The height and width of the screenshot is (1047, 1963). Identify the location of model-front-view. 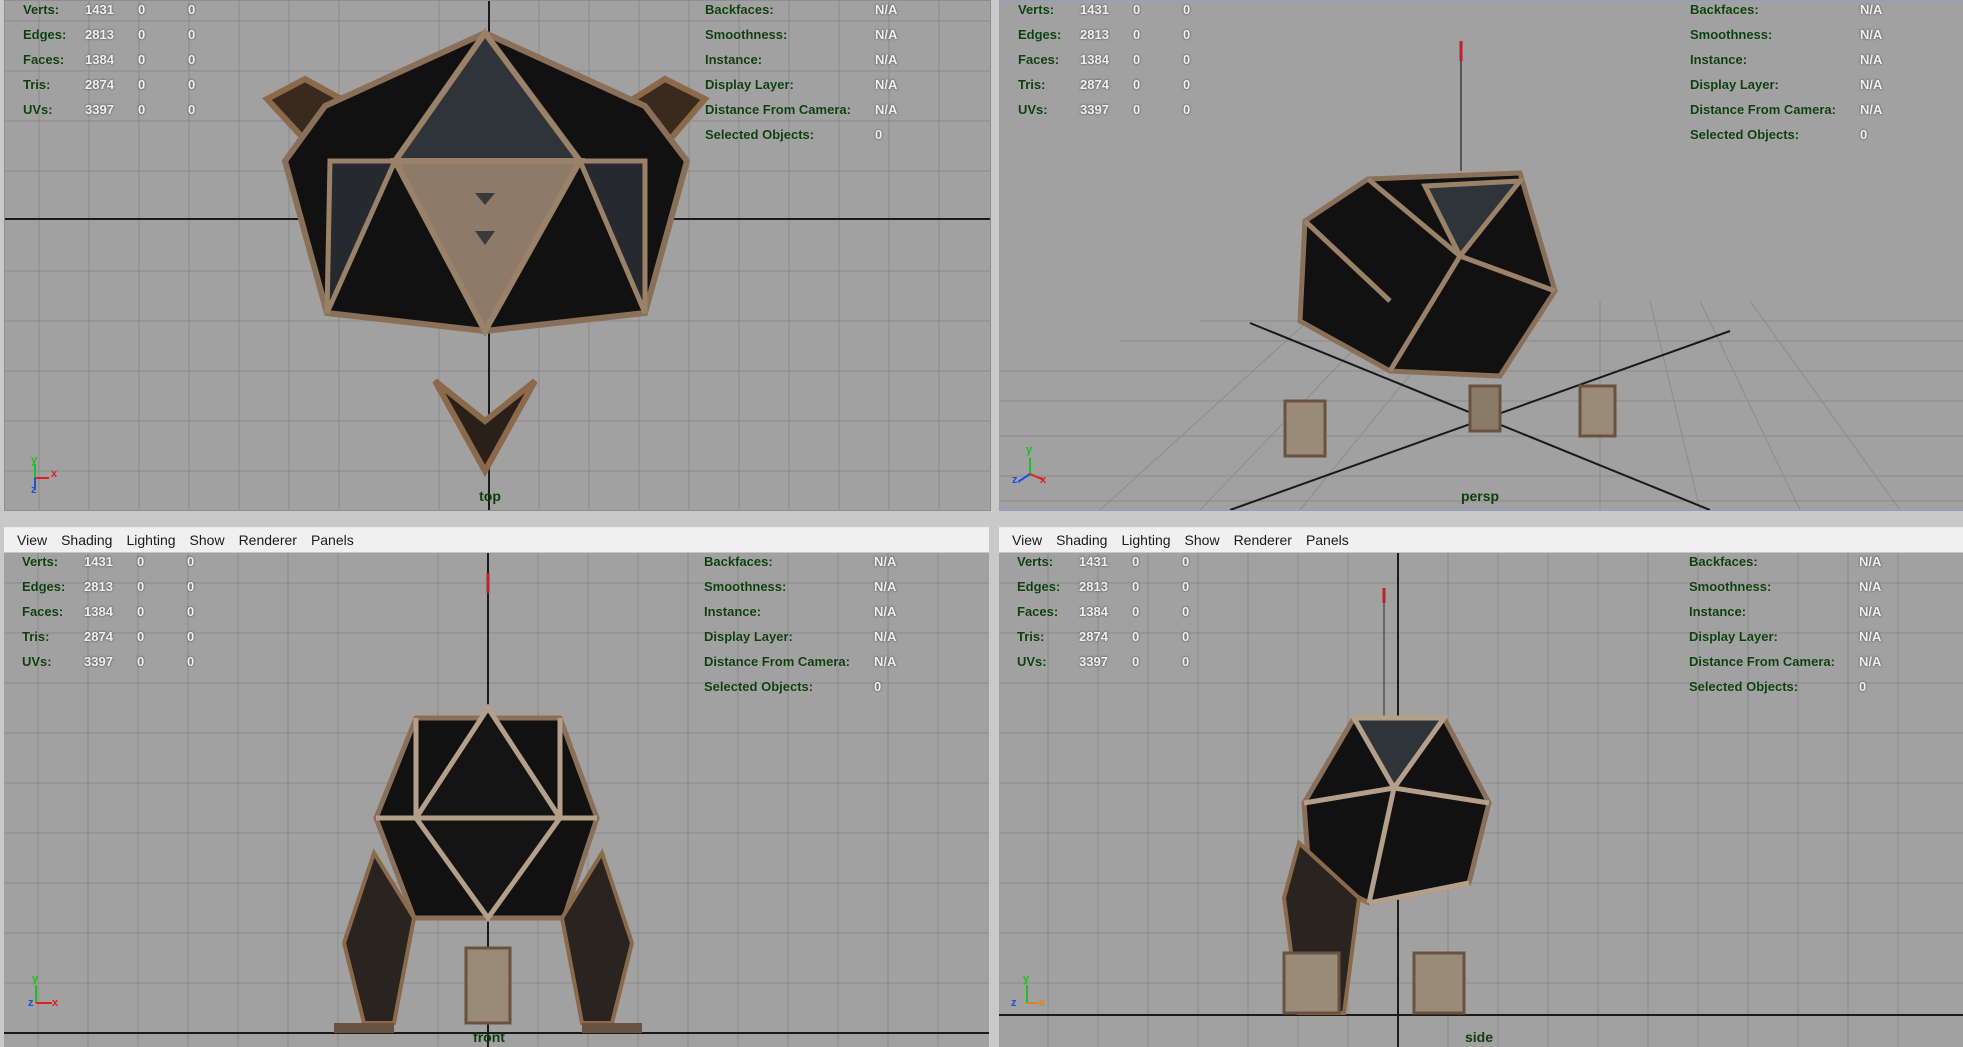
(488, 868).